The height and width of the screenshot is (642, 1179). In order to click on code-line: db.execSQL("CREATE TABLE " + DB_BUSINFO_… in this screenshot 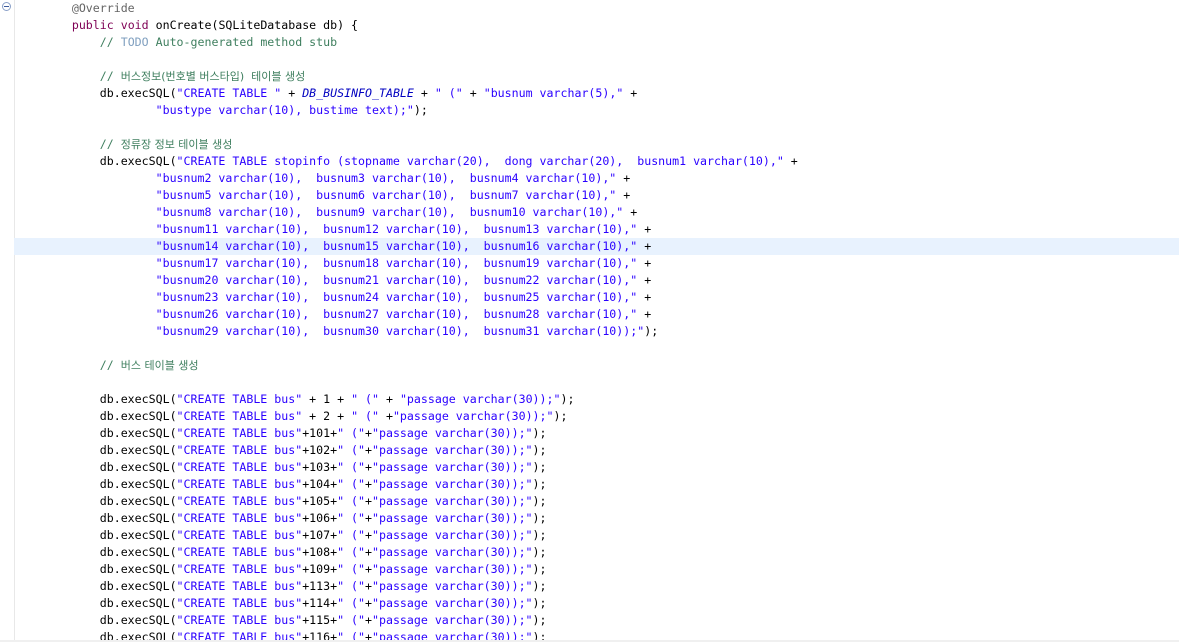, I will do `click(596, 93)`.